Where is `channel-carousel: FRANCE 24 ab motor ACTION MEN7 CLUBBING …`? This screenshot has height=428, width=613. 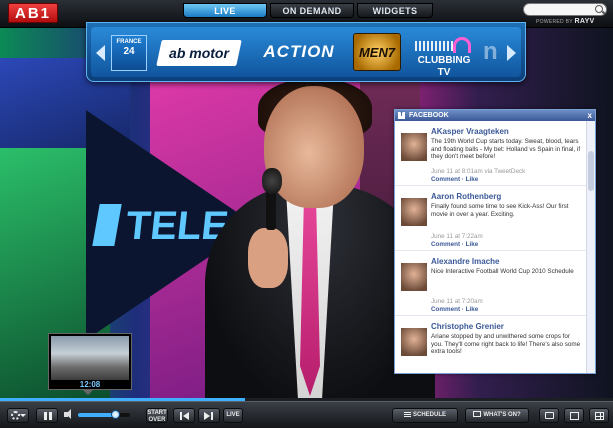
channel-carousel: FRANCE 24 ab motor ACTION MEN7 CLUBBING … is located at coordinates (306, 52).